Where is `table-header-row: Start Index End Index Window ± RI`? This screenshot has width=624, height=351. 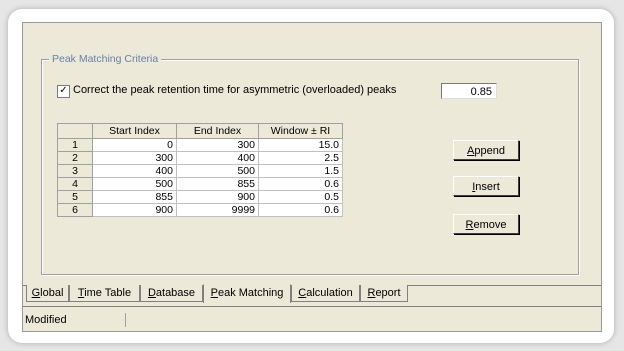
table-header-row: Start Index End Index Window ± RI is located at coordinates (200, 131).